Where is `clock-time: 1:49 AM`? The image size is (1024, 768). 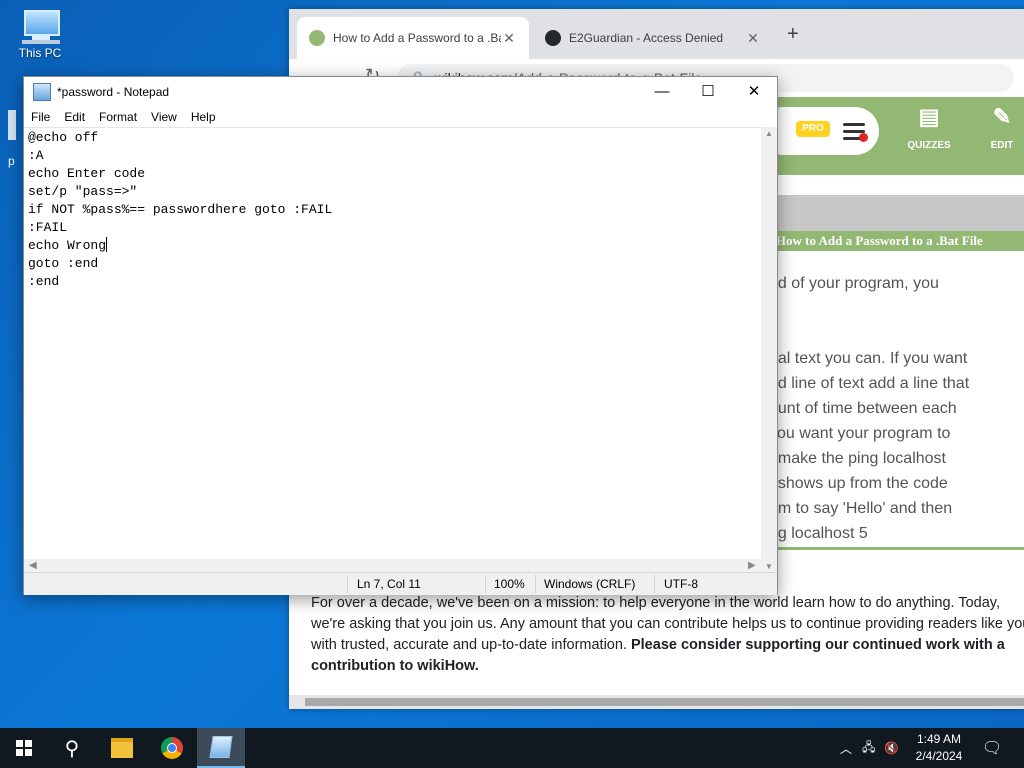 clock-time: 1:49 AM is located at coordinates (939, 739).